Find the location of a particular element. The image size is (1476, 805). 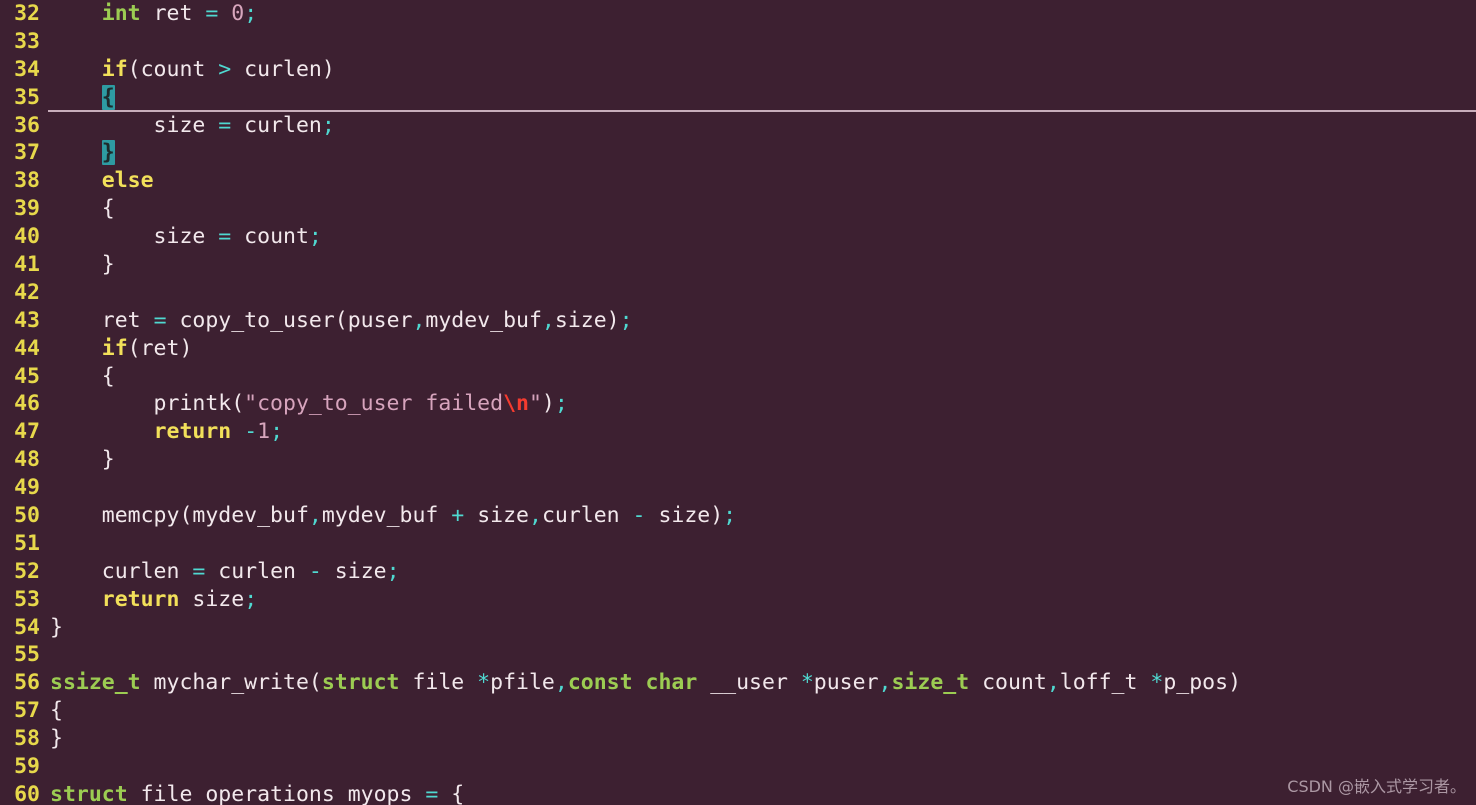

code-line: 60 struct file_operations myops = { is located at coordinates (738, 793).